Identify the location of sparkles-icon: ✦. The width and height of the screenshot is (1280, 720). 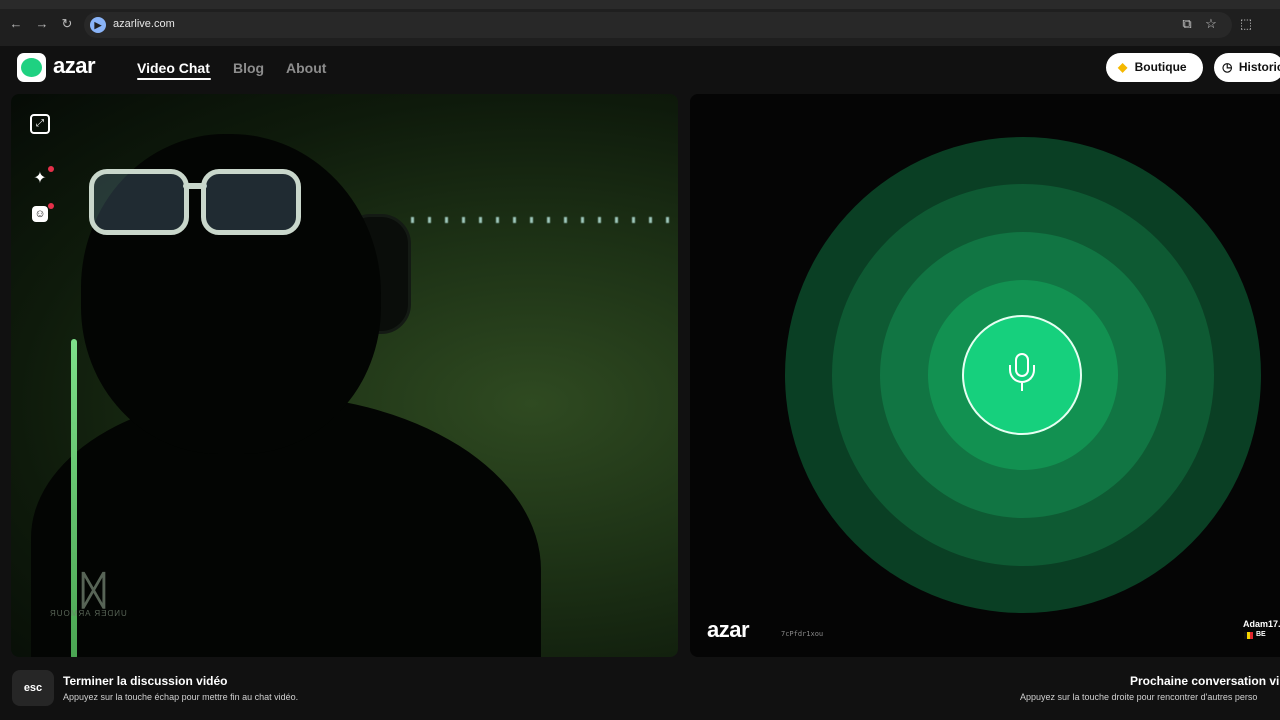
(40, 179).